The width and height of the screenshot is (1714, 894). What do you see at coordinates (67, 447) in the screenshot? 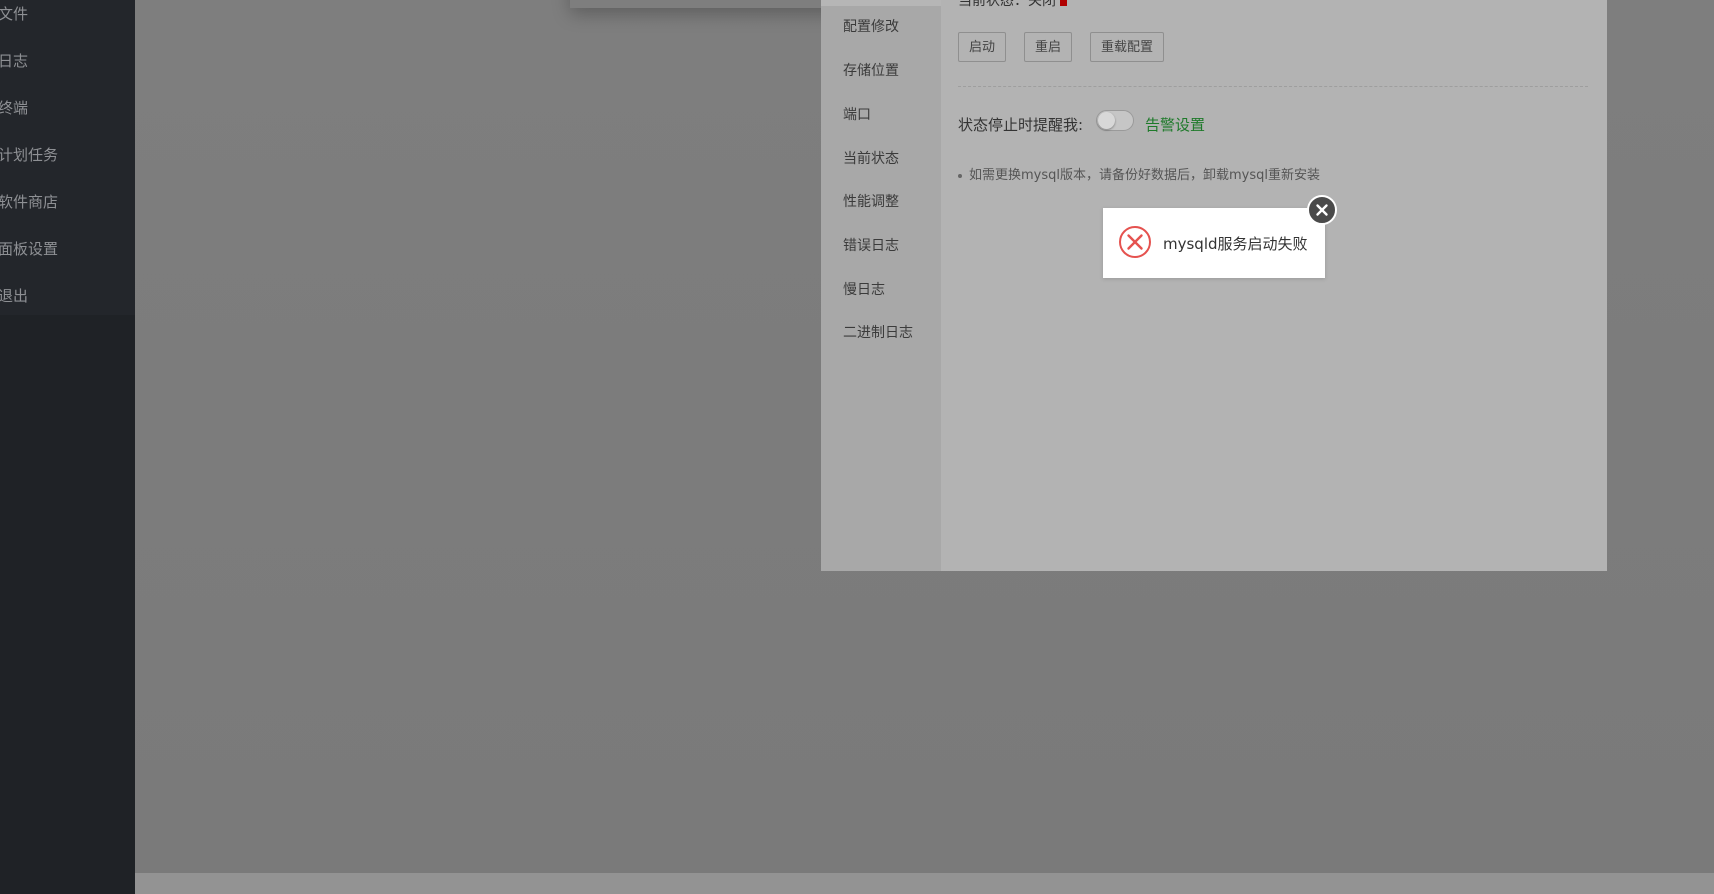
I see `main-sidebar: 文件 日志 终端 计划任务 软件商店 面板设置 退出` at bounding box center [67, 447].